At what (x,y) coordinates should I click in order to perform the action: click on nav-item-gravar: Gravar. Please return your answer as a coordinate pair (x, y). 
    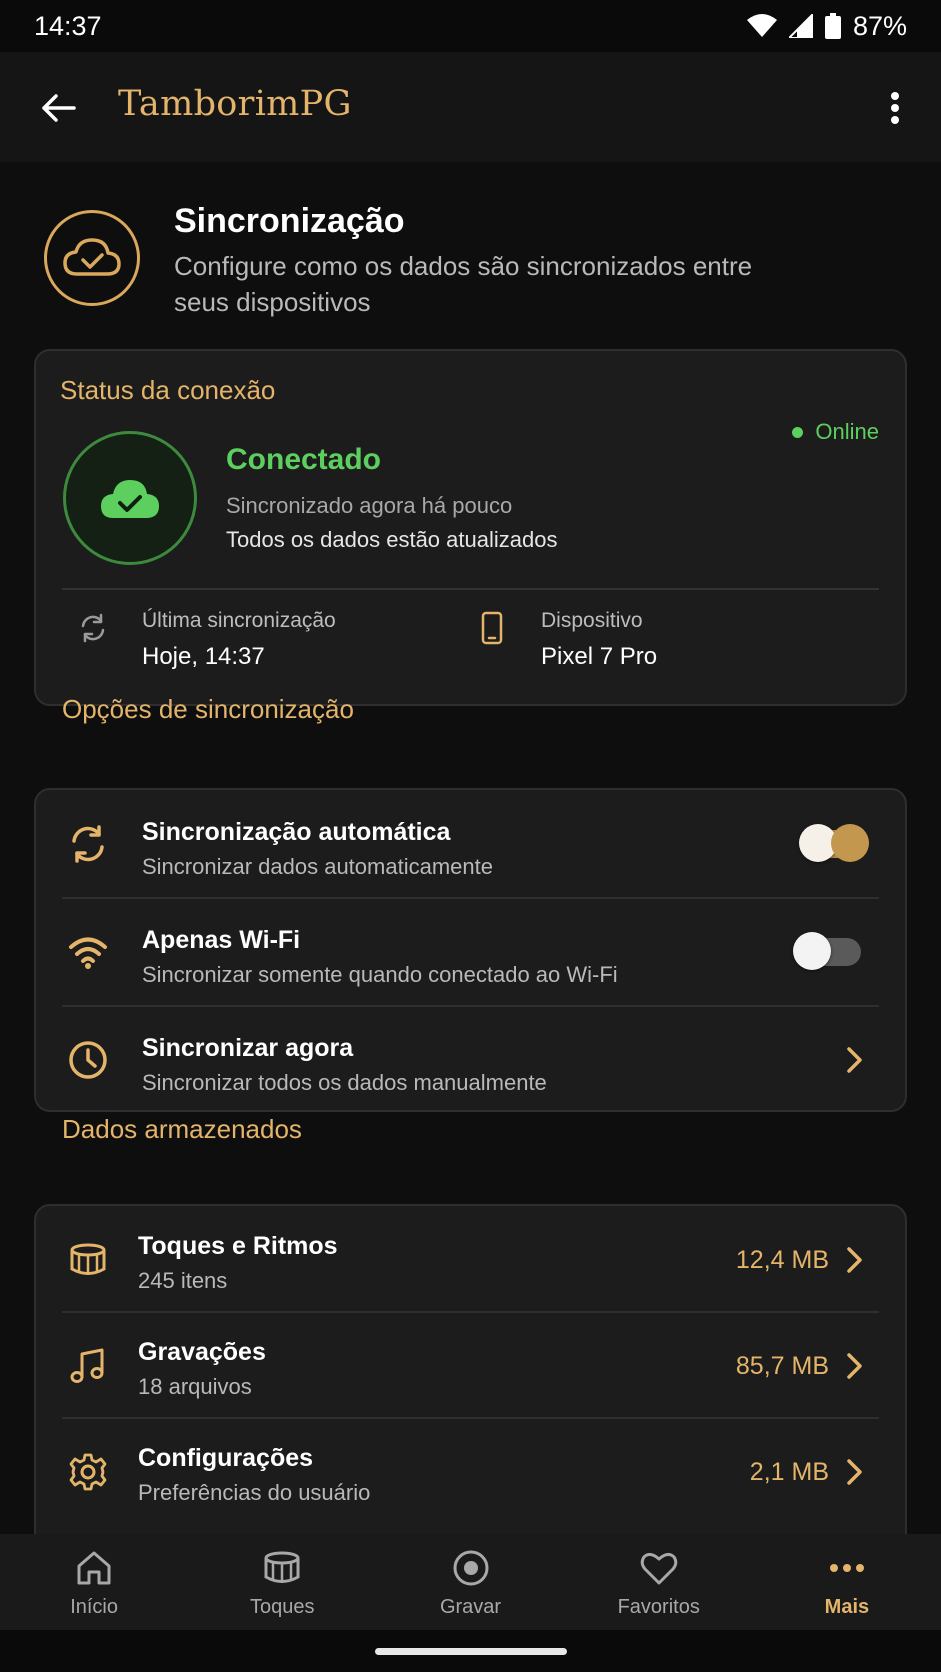
    Looking at the image, I should click on (470, 1582).